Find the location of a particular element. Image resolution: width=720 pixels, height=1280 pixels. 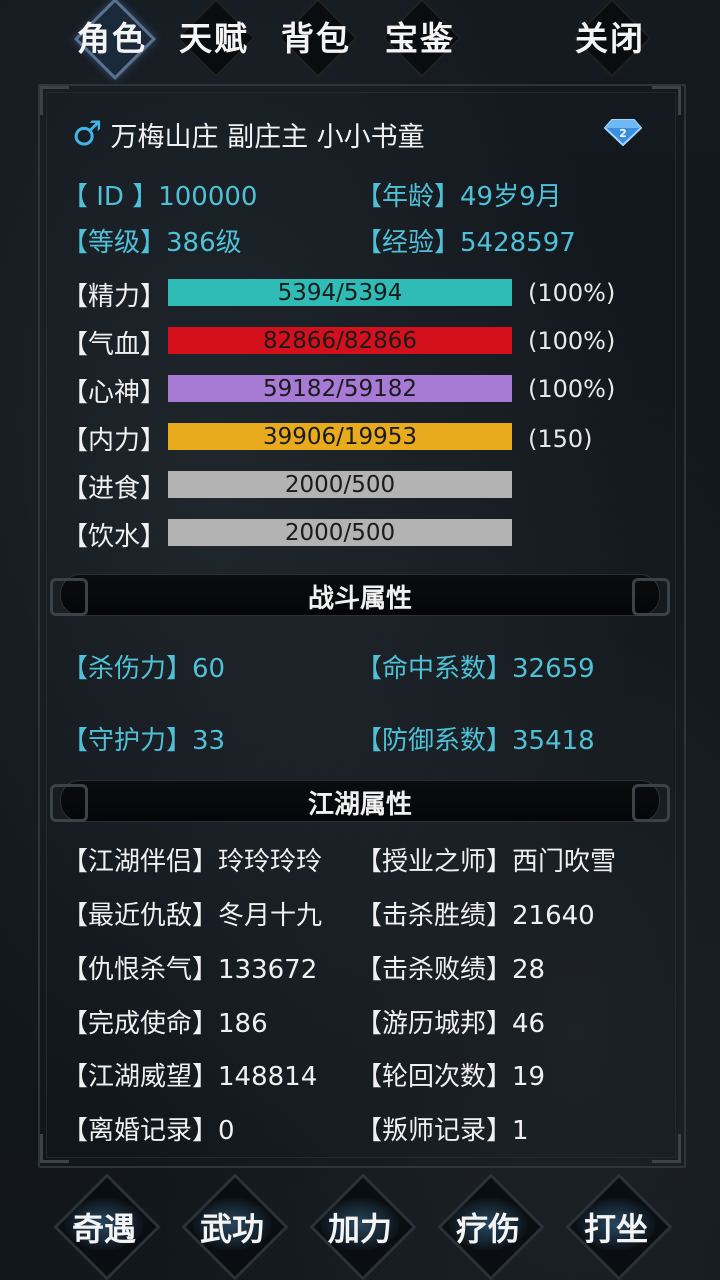

jianghu-value: 西门吹雪 is located at coordinates (564, 862).